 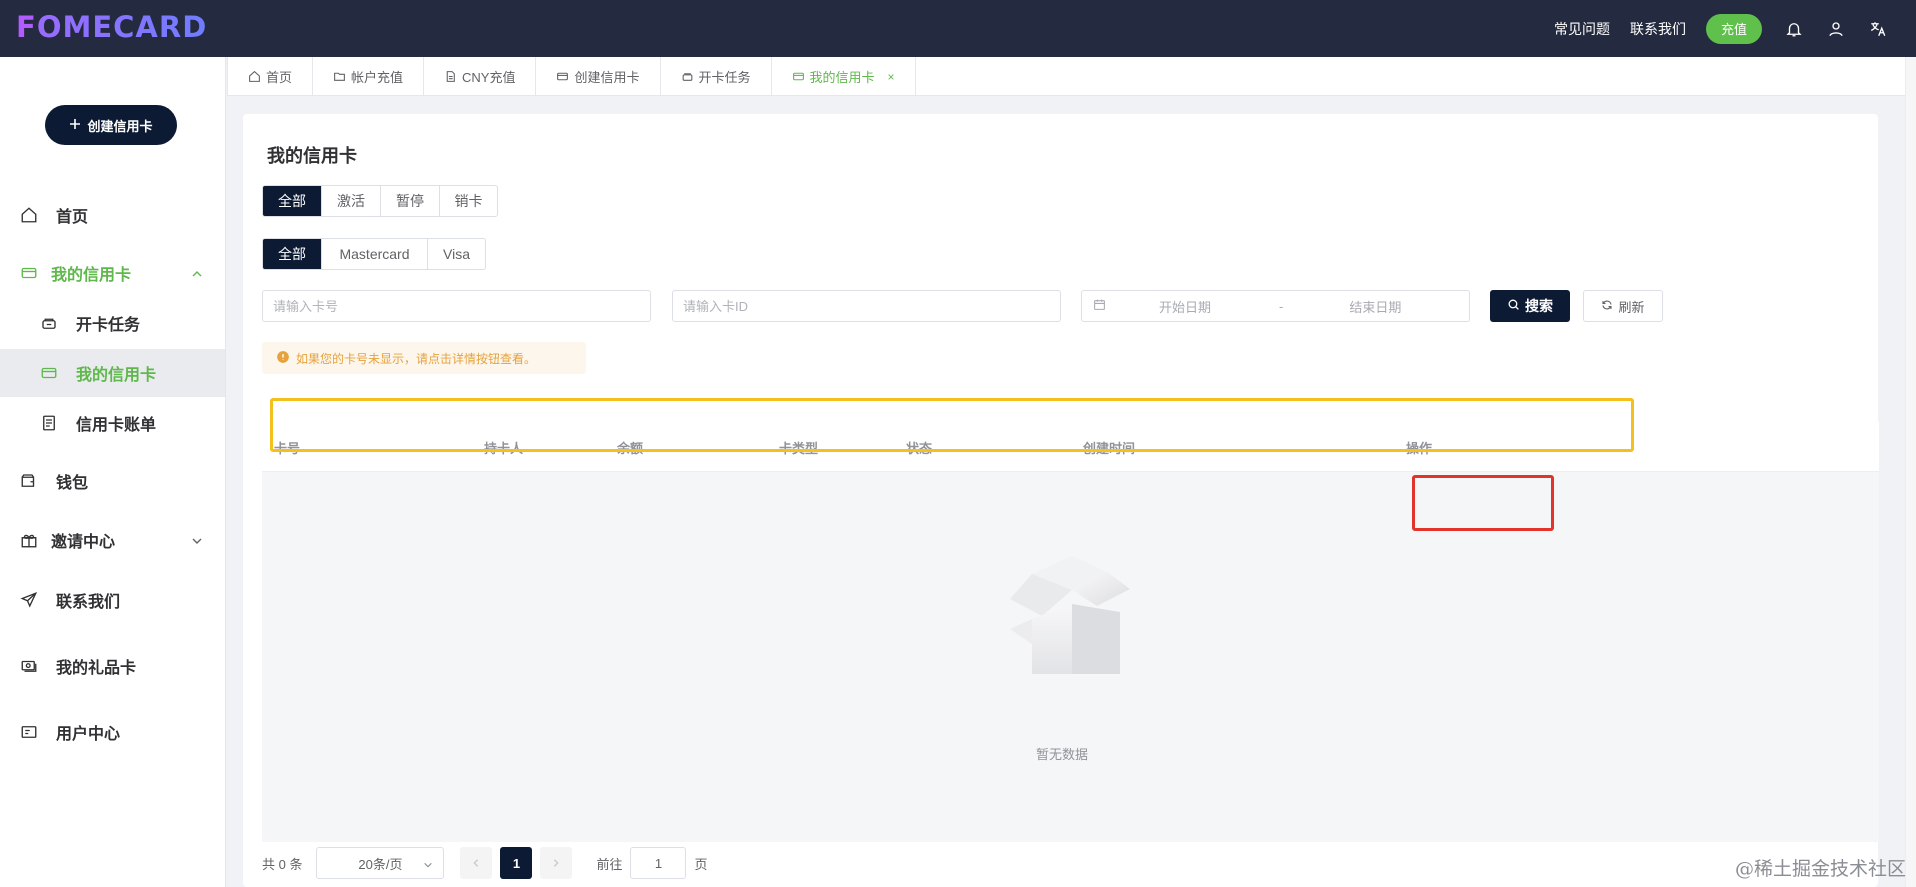 I want to click on home-icon, so click(x=29, y=215).